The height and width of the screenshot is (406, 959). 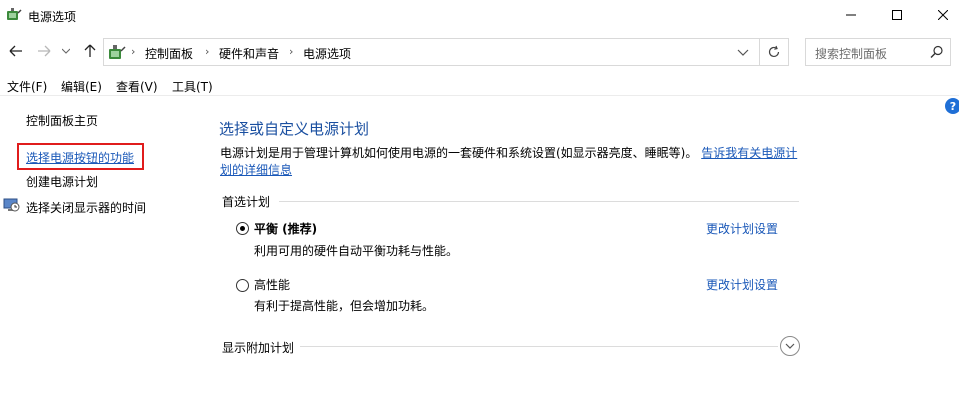 I want to click on plan-balanced-settings-link: 更改计划设置, so click(x=742, y=228).